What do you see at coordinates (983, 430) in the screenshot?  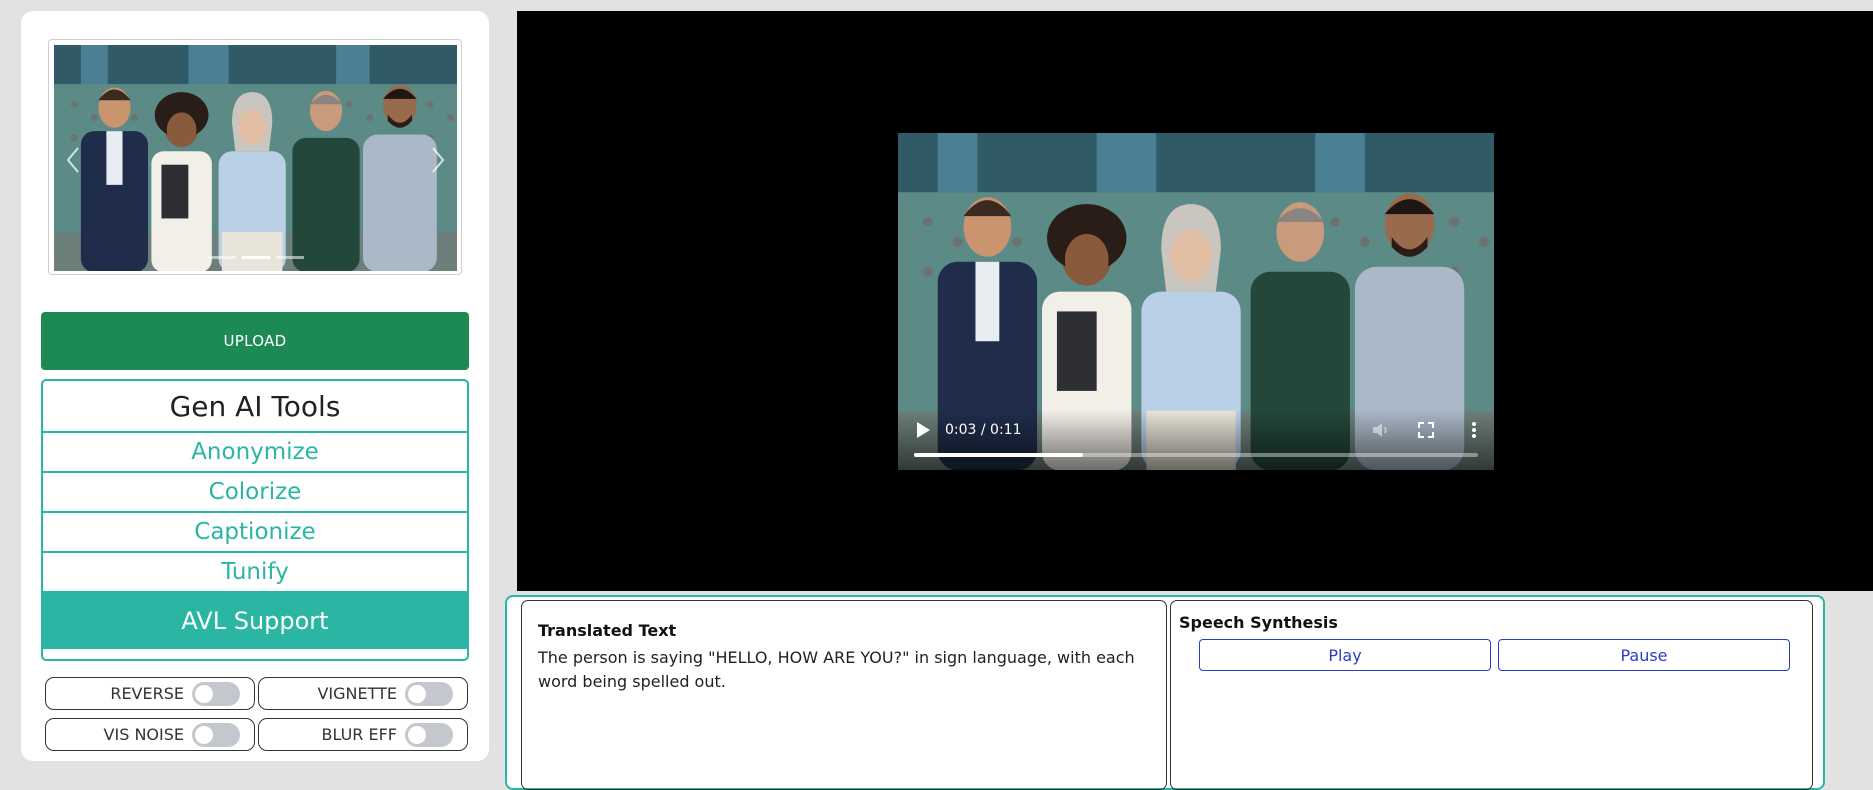 I see `video-time: 0:03 / 0:11` at bounding box center [983, 430].